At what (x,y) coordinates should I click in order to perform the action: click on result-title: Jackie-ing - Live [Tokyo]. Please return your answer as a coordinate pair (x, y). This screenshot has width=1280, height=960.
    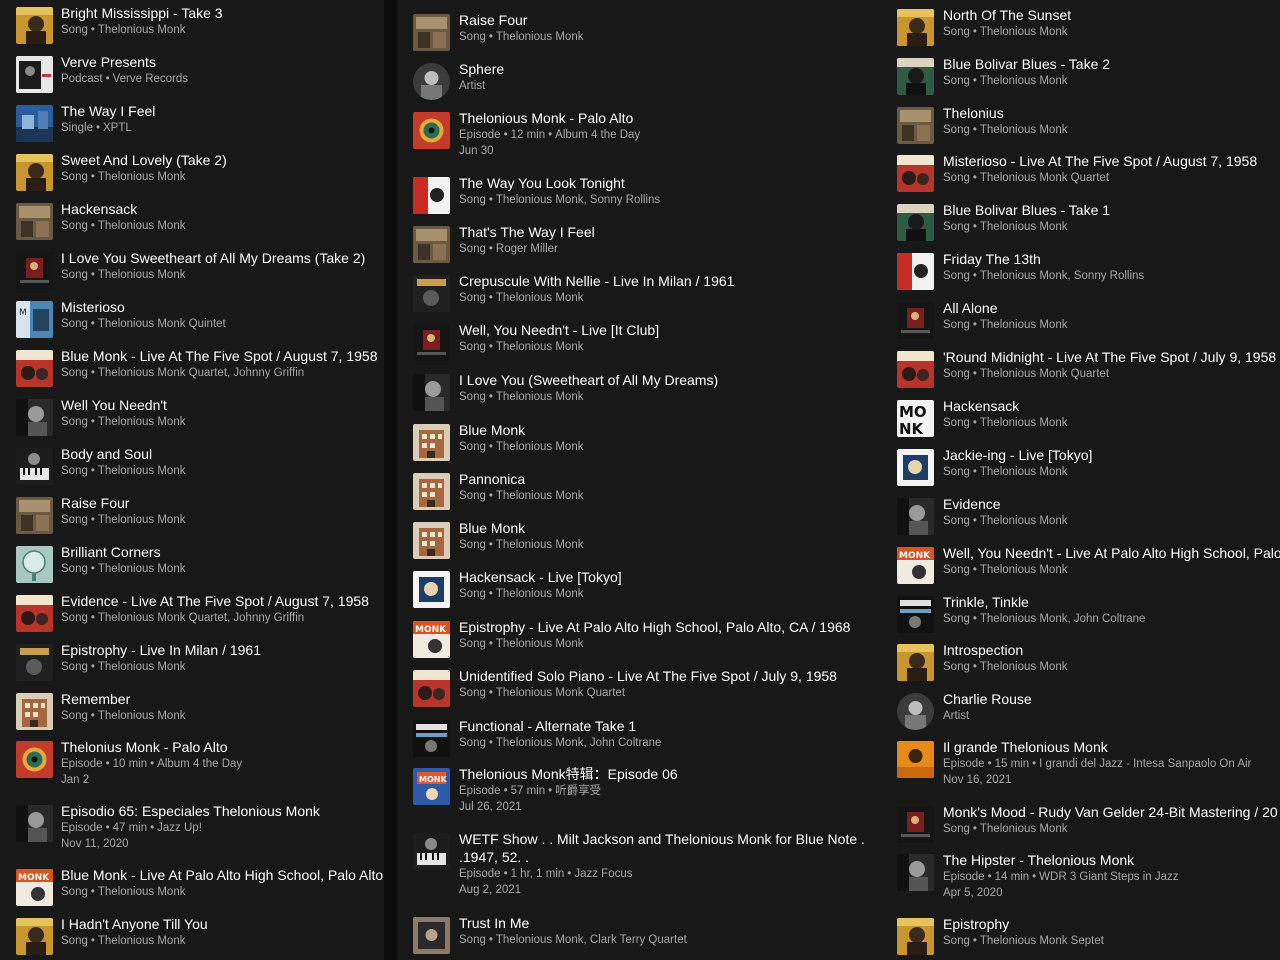
    Looking at the image, I should click on (1111, 455).